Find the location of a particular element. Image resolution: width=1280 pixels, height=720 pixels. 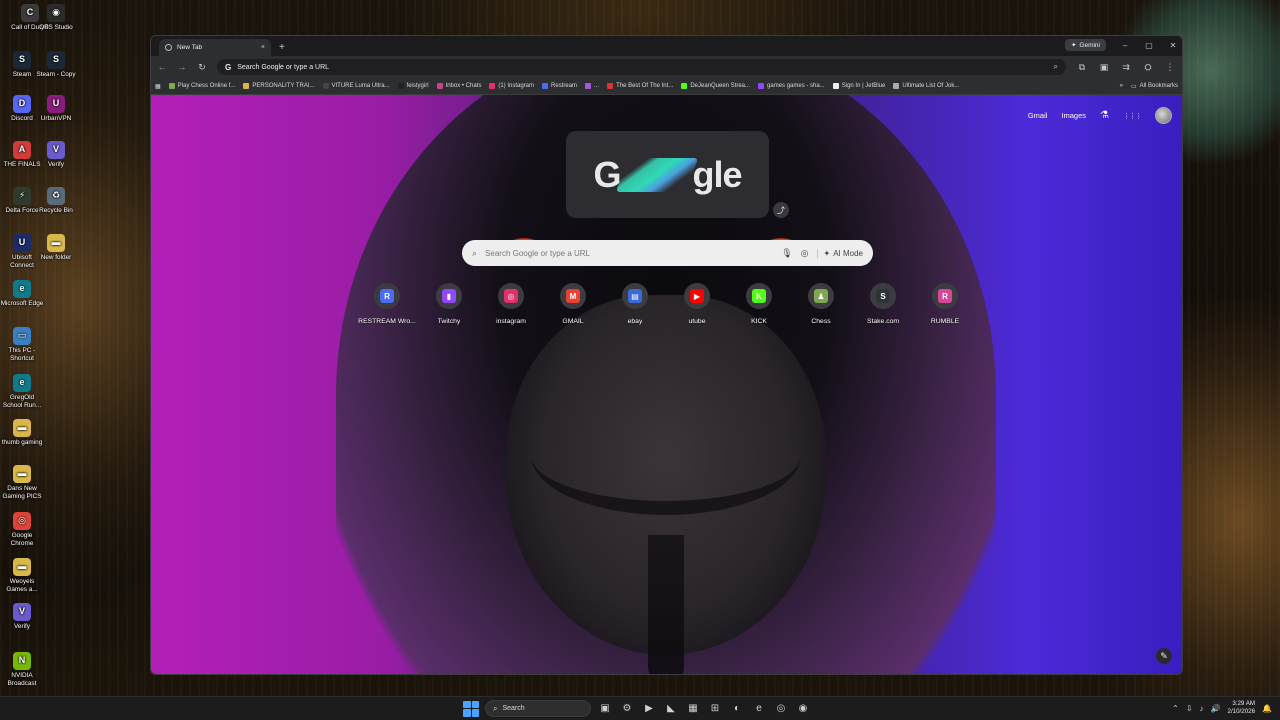

voice-search-icon: 🎙 is located at coordinates (786, 253).